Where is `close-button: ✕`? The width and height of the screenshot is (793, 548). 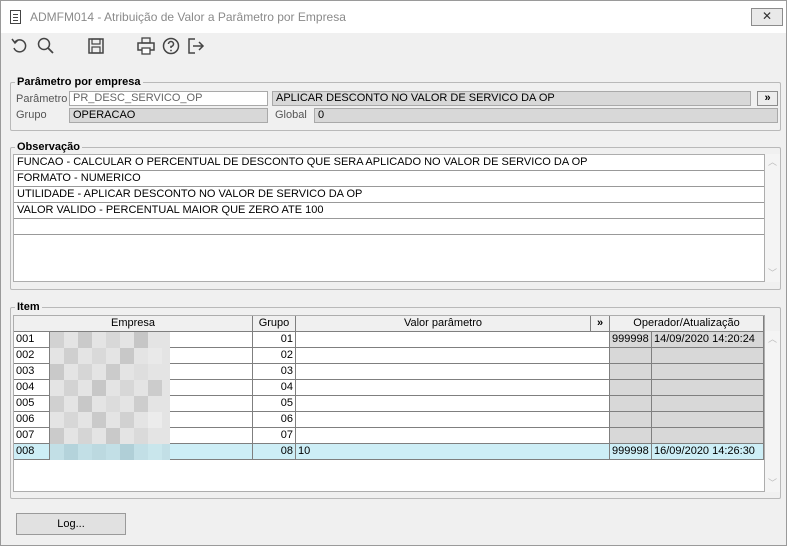 close-button: ✕ is located at coordinates (767, 17).